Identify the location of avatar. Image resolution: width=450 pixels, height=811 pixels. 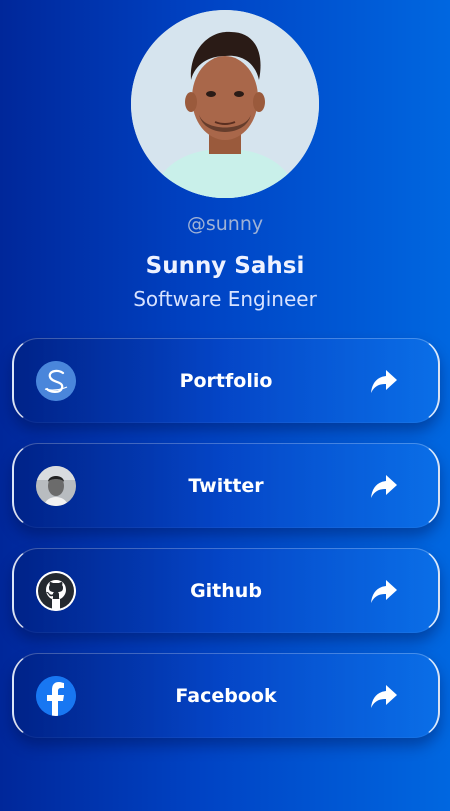
(225, 104).